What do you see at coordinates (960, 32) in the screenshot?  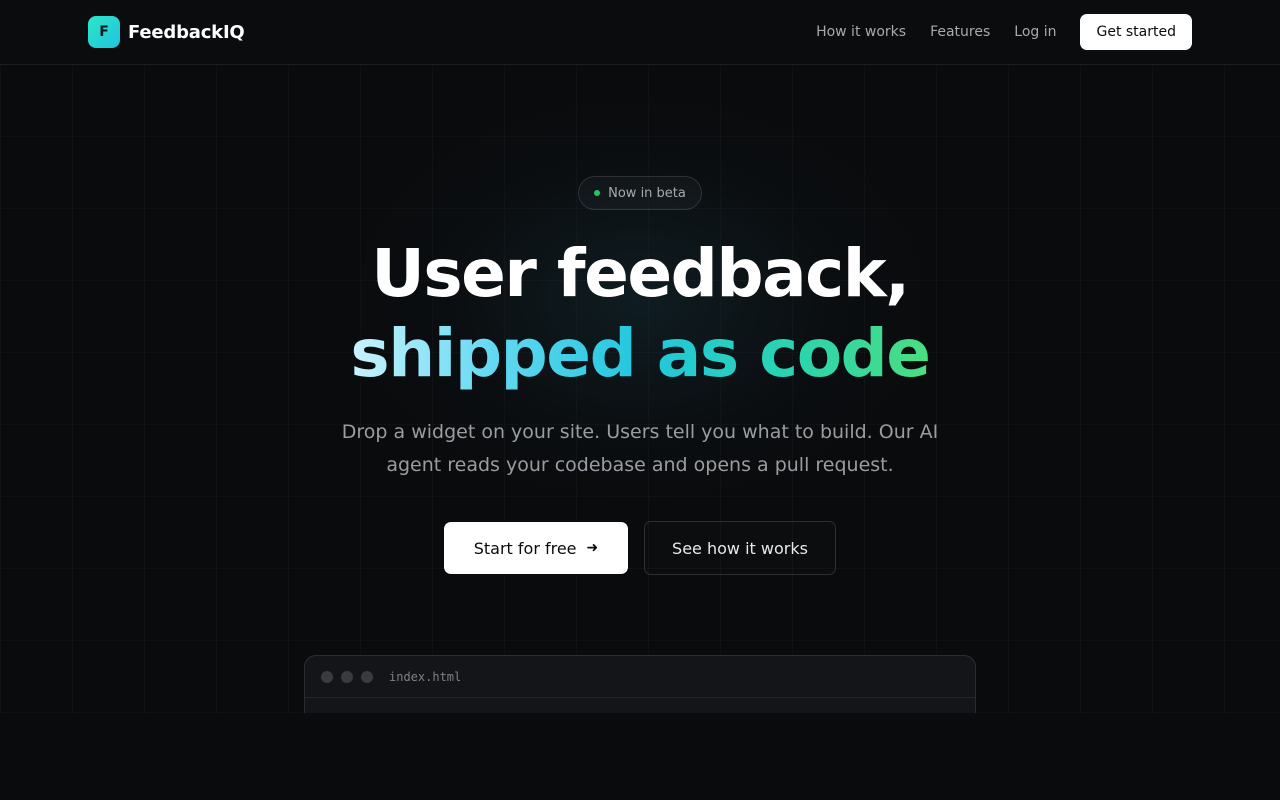 I see `nav-link-features: Features` at bounding box center [960, 32].